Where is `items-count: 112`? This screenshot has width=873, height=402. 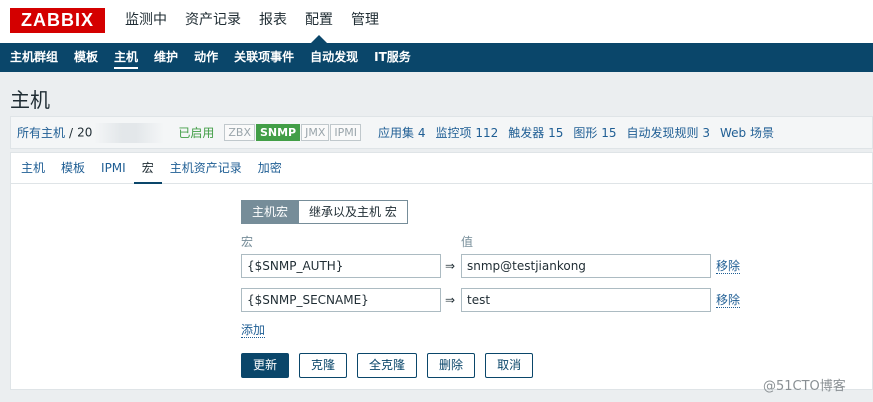
items-count: 112 is located at coordinates (487, 133).